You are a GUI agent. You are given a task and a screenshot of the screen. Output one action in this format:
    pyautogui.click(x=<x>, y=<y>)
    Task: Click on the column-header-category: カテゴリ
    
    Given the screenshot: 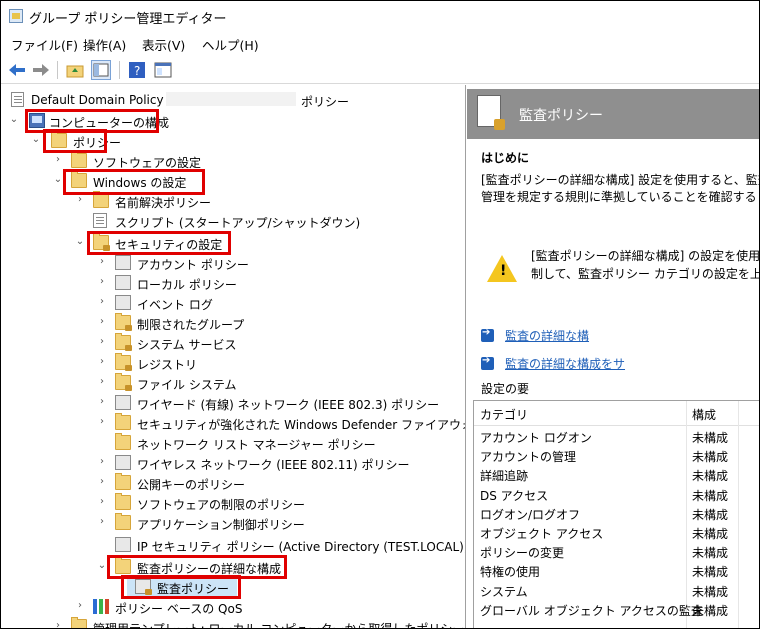 What is the action you would take?
    pyautogui.click(x=504, y=414)
    